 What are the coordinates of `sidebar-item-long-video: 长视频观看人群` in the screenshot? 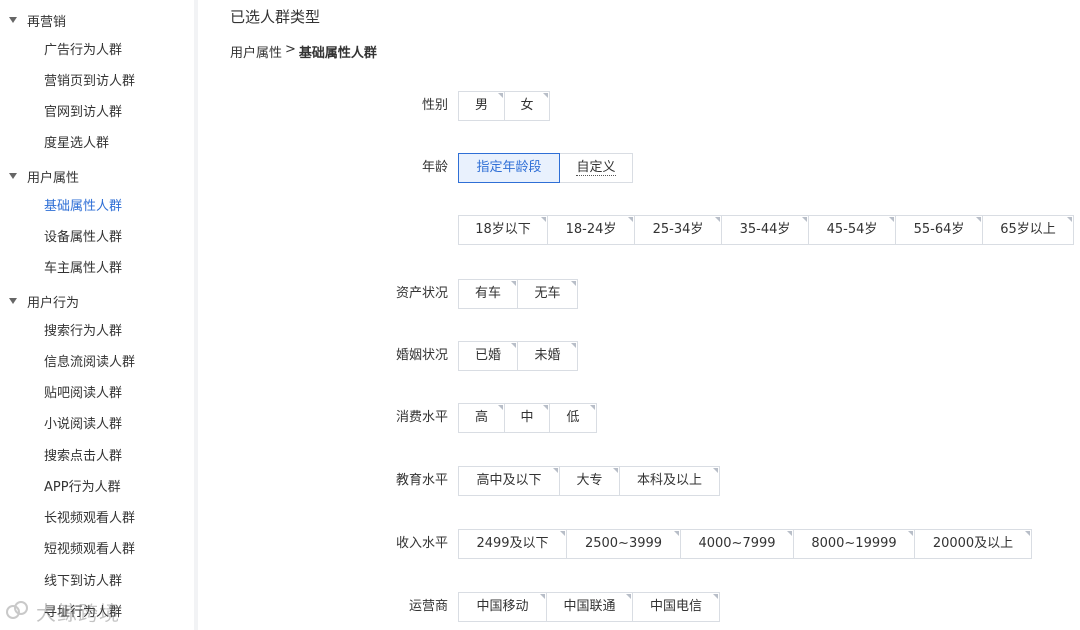 It's located at (89, 519).